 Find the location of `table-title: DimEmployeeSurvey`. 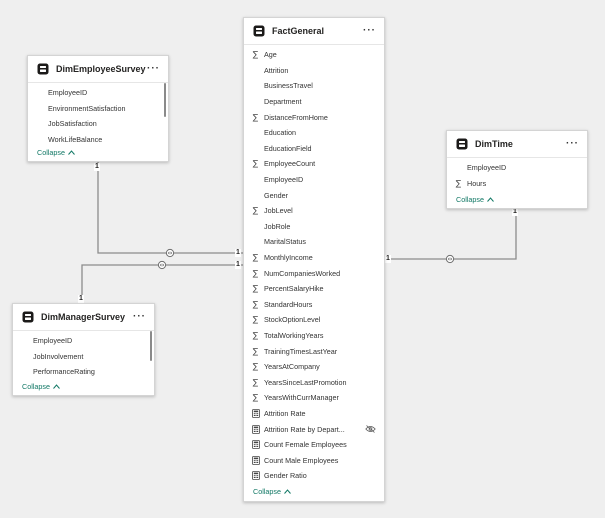

table-title: DimEmployeeSurvey is located at coordinates (101, 69).